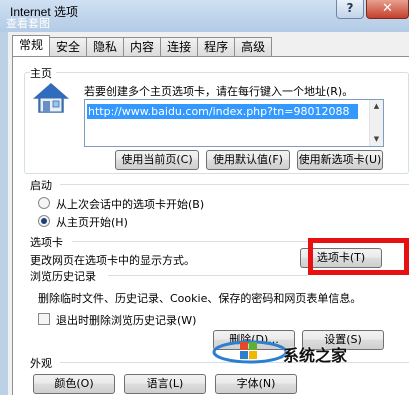 Image resolution: width=409 pixels, height=395 pixels. I want to click on delete-on-exit-checkbox, so click(44, 319).